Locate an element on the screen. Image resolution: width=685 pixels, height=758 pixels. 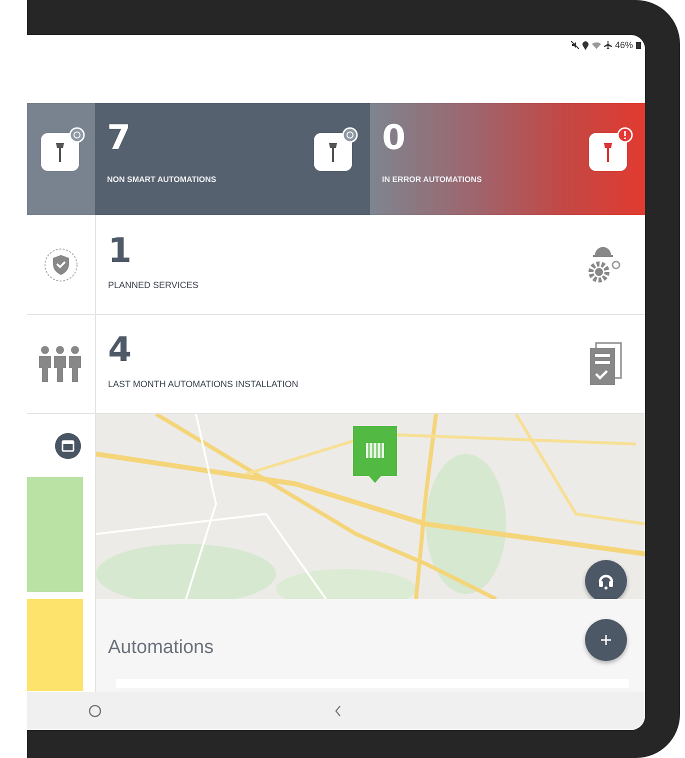
wifi-icon is located at coordinates (596, 45).